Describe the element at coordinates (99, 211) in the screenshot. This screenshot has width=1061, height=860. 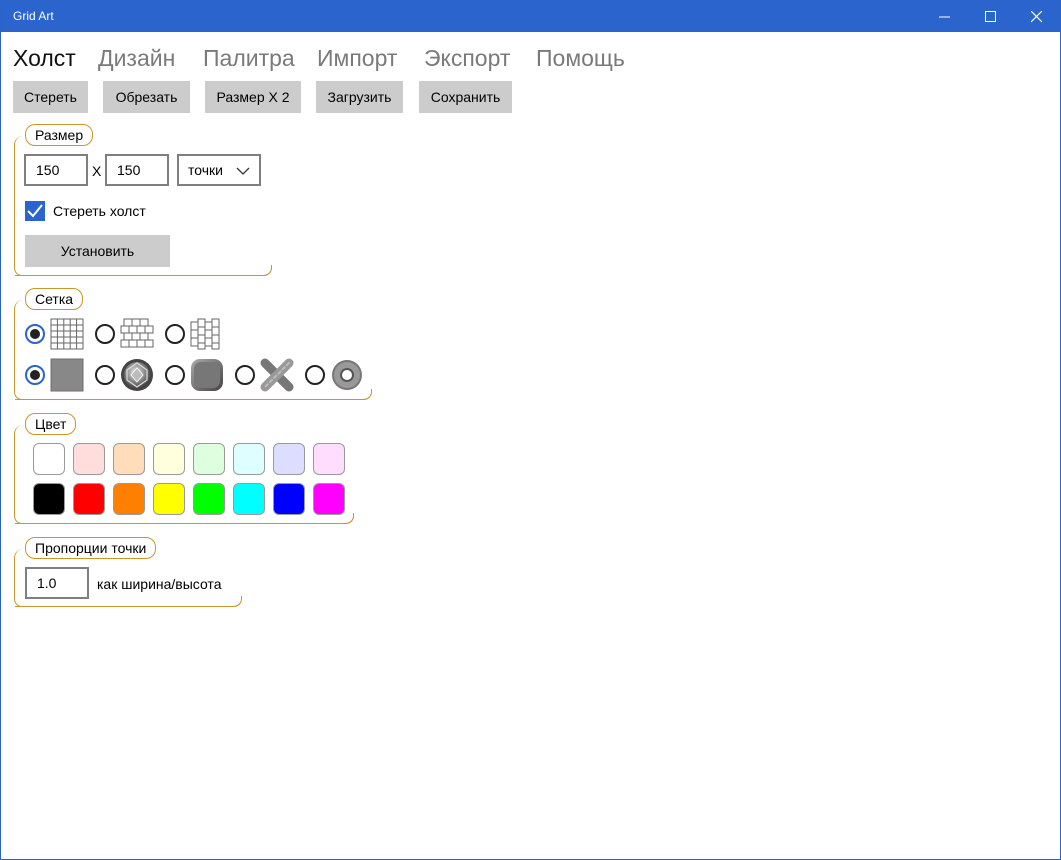
I see `clear-canvas-label: Стереть холст` at that location.